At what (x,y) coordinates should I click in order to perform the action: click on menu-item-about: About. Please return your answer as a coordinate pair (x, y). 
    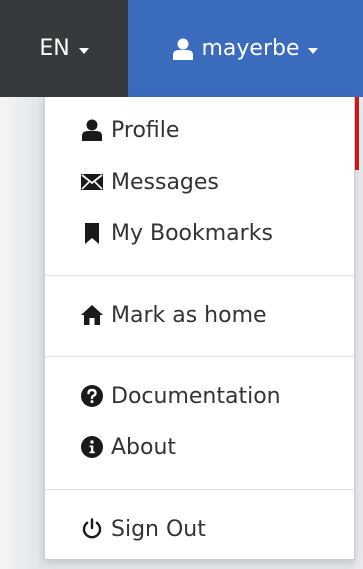
    Looking at the image, I should click on (199, 447).